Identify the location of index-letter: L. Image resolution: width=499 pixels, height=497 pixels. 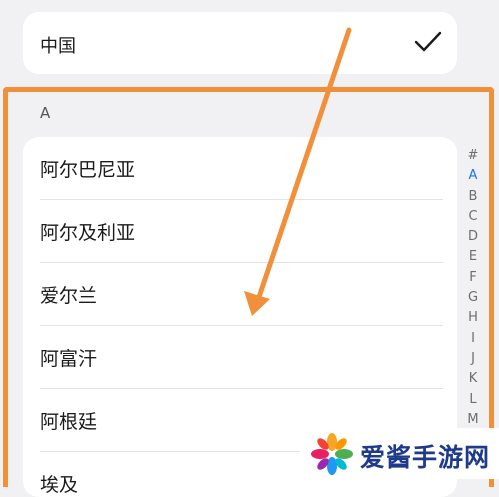
(473, 400).